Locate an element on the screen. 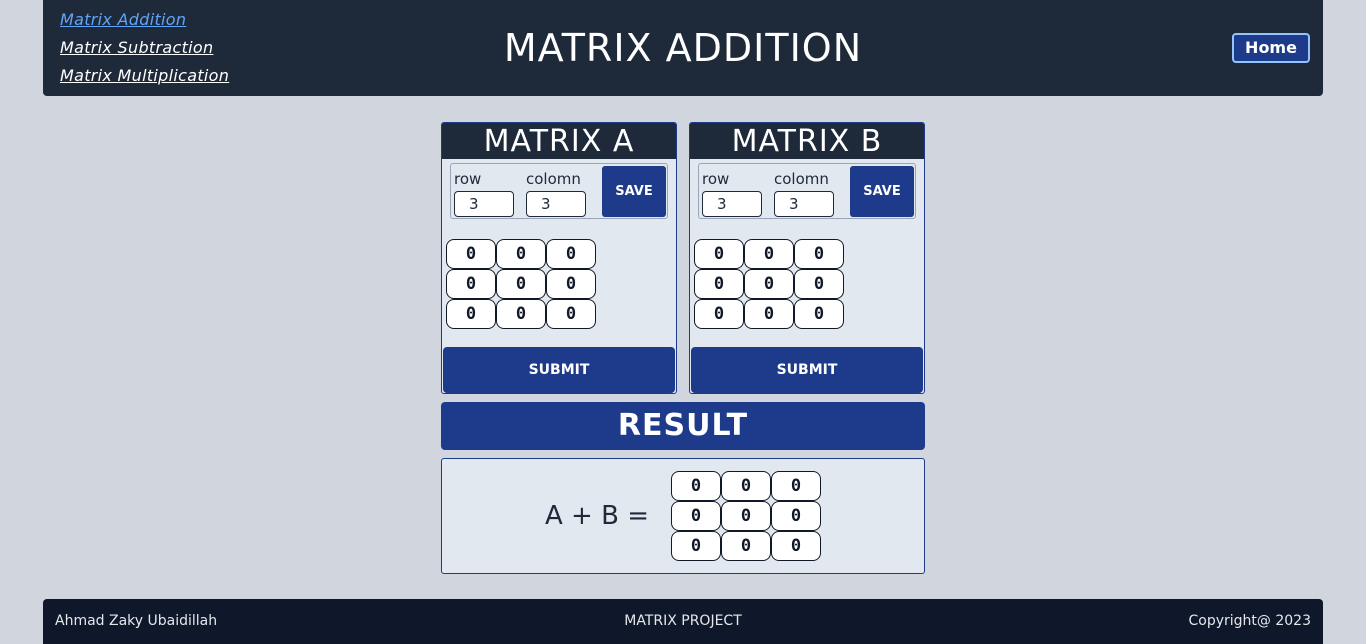  matrix-a-submit-button: SUBMIT is located at coordinates (559, 370).